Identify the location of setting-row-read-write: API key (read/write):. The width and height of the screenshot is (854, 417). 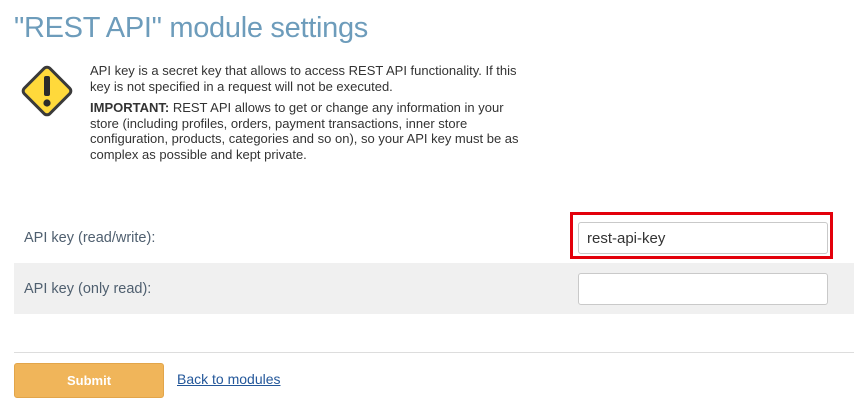
(434, 237).